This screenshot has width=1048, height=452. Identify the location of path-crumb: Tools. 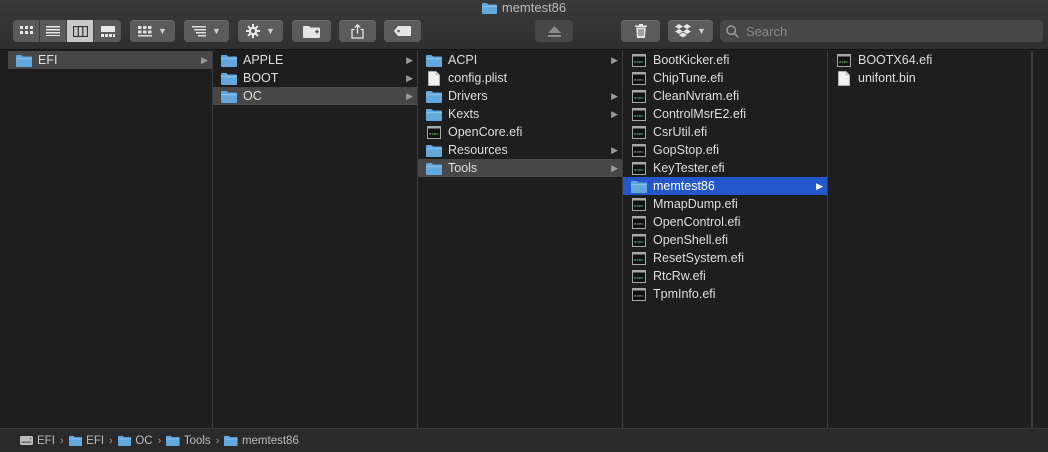
(188, 440).